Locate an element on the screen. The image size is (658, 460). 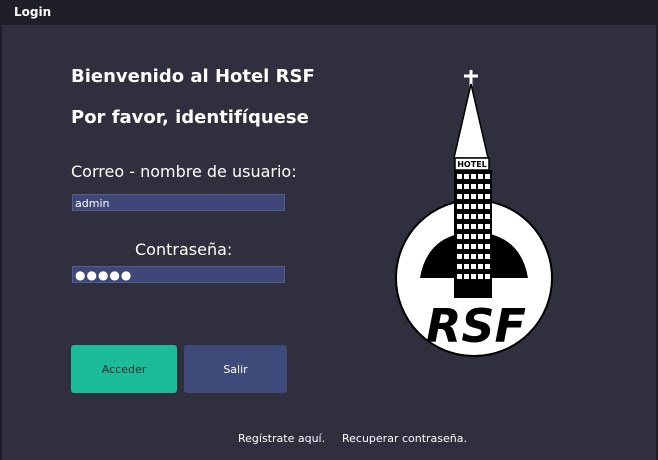
exit-button: Salir is located at coordinates (235, 369).